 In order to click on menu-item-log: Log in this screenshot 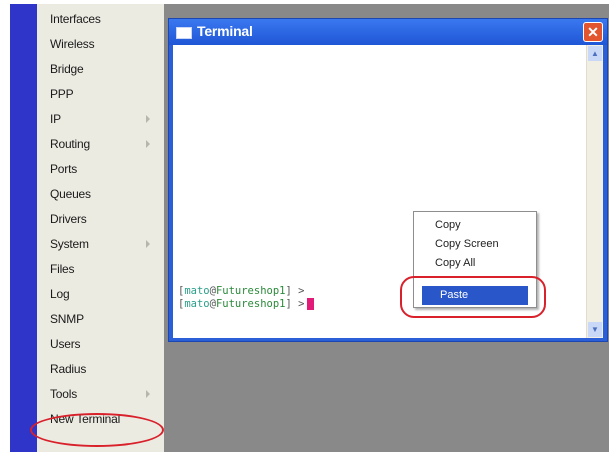, I will do `click(100, 294)`.